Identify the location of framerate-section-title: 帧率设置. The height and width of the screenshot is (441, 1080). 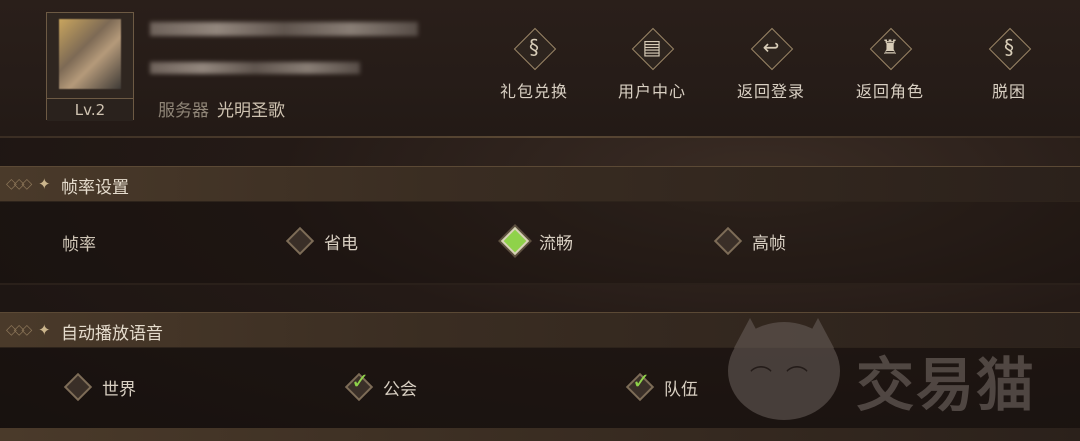
(95, 188).